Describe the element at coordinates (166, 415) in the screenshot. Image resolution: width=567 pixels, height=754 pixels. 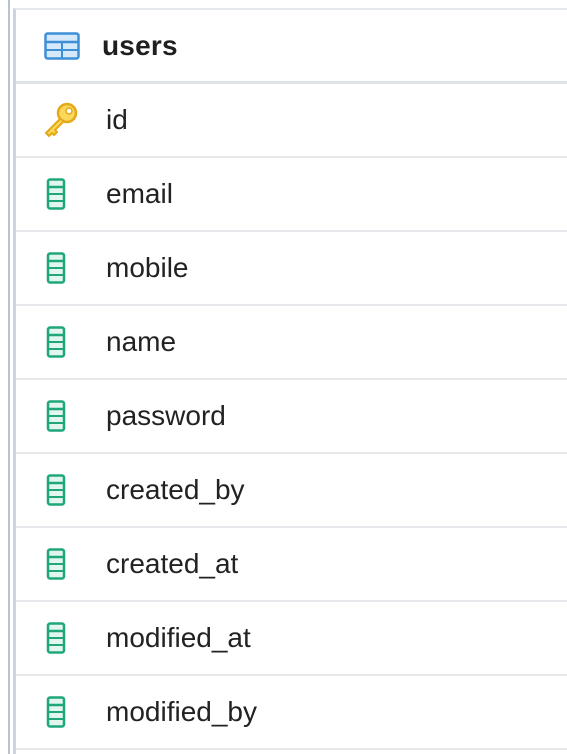
I see `column-name: password` at that location.